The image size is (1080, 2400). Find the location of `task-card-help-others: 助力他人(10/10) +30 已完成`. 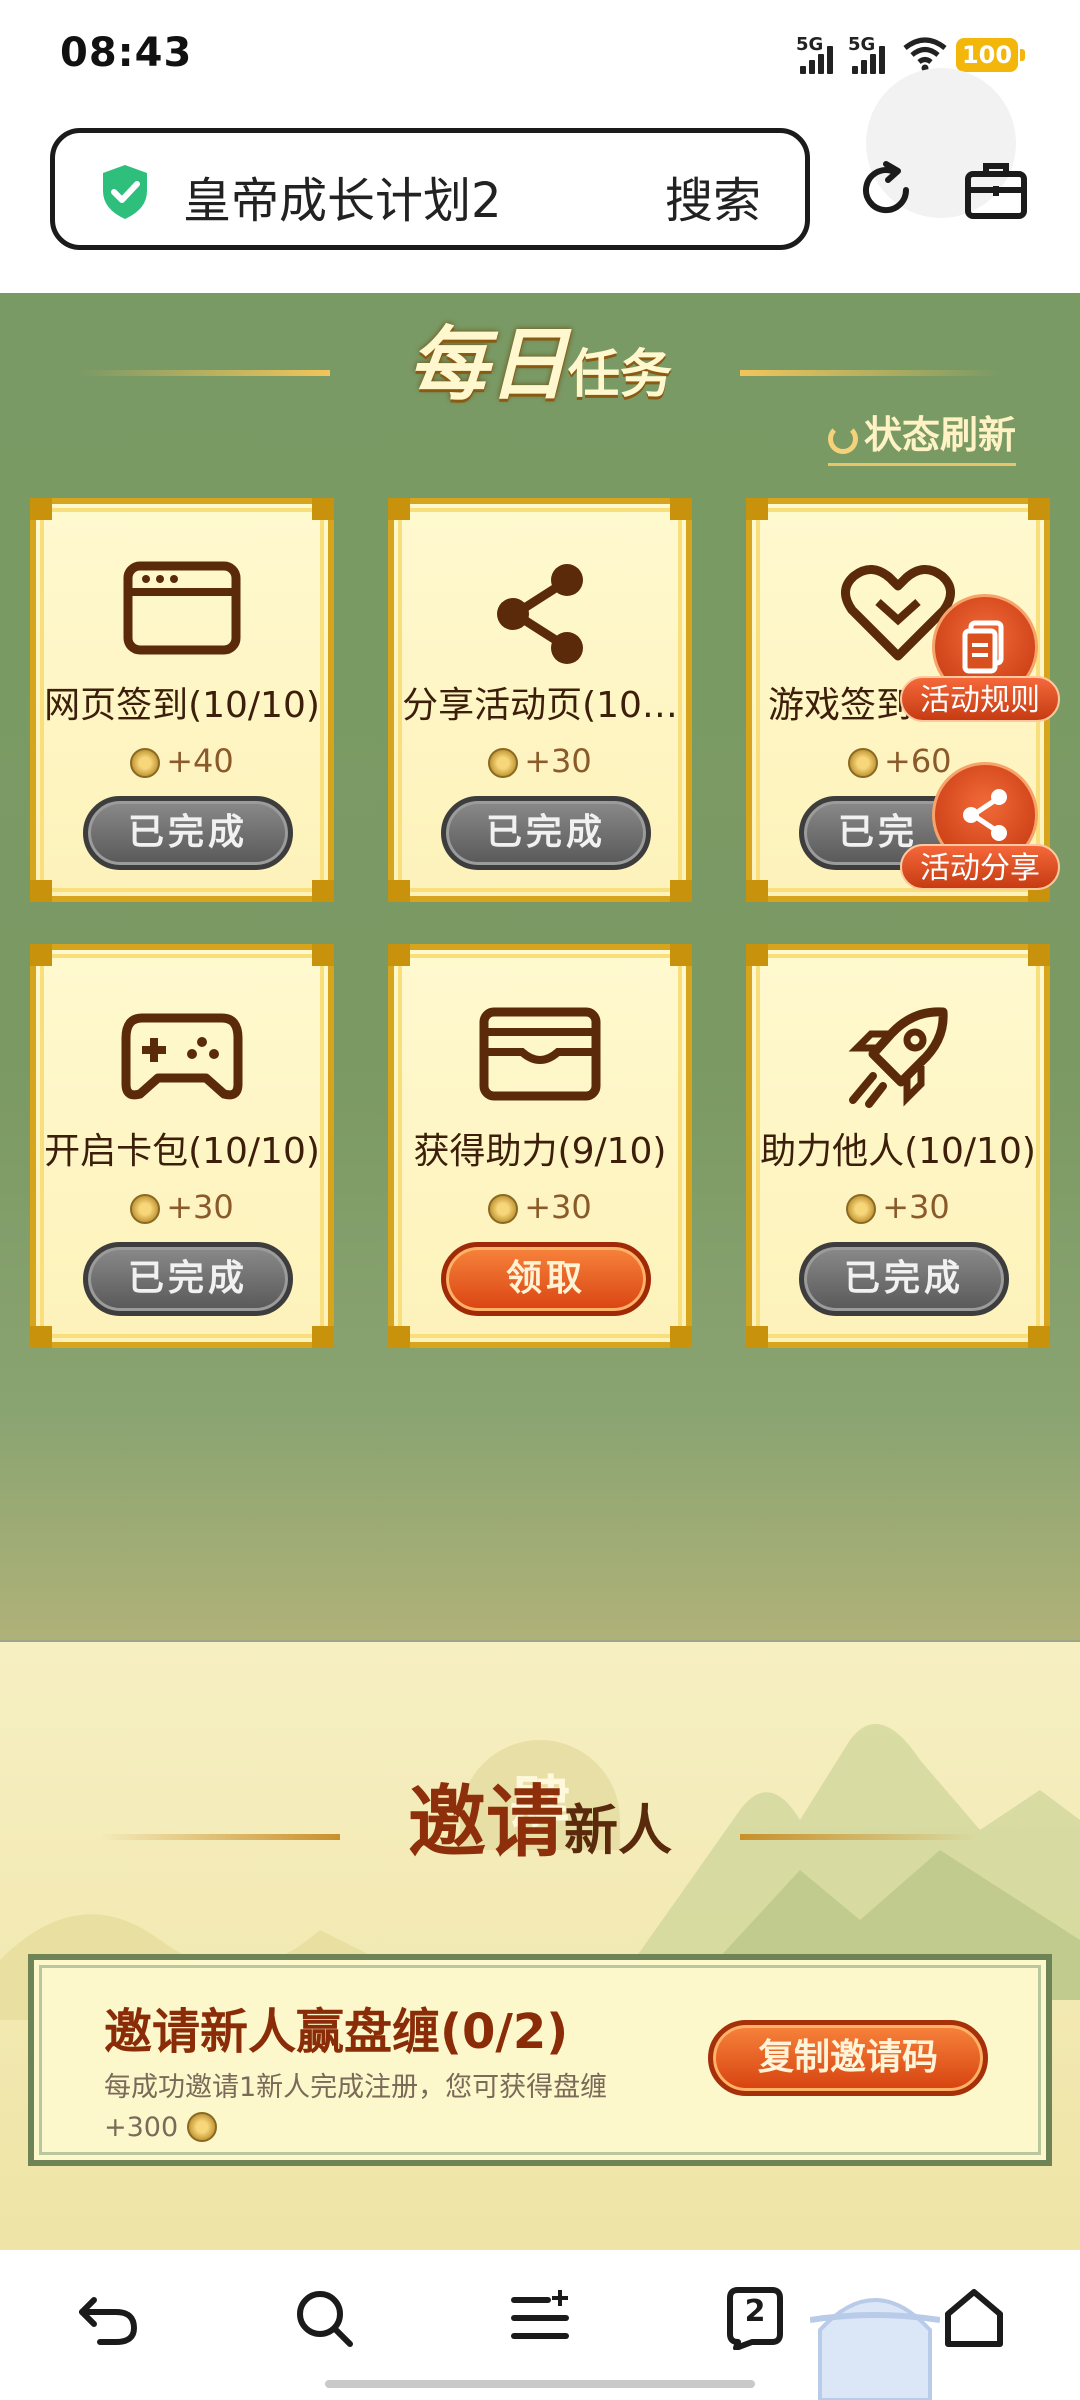

task-card-help-others: 助力他人(10/10) +30 已完成 is located at coordinates (898, 1146).